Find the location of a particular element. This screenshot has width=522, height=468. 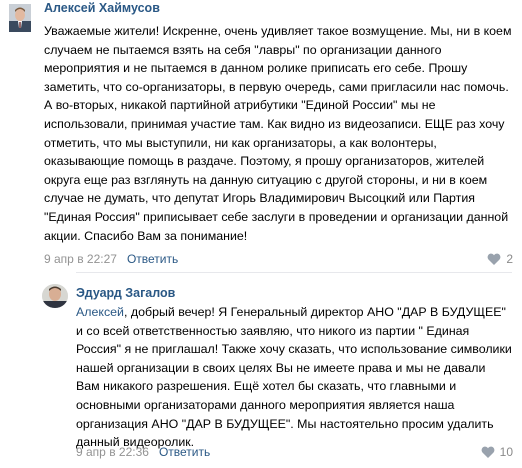

like-button: 2 is located at coordinates (500, 259).